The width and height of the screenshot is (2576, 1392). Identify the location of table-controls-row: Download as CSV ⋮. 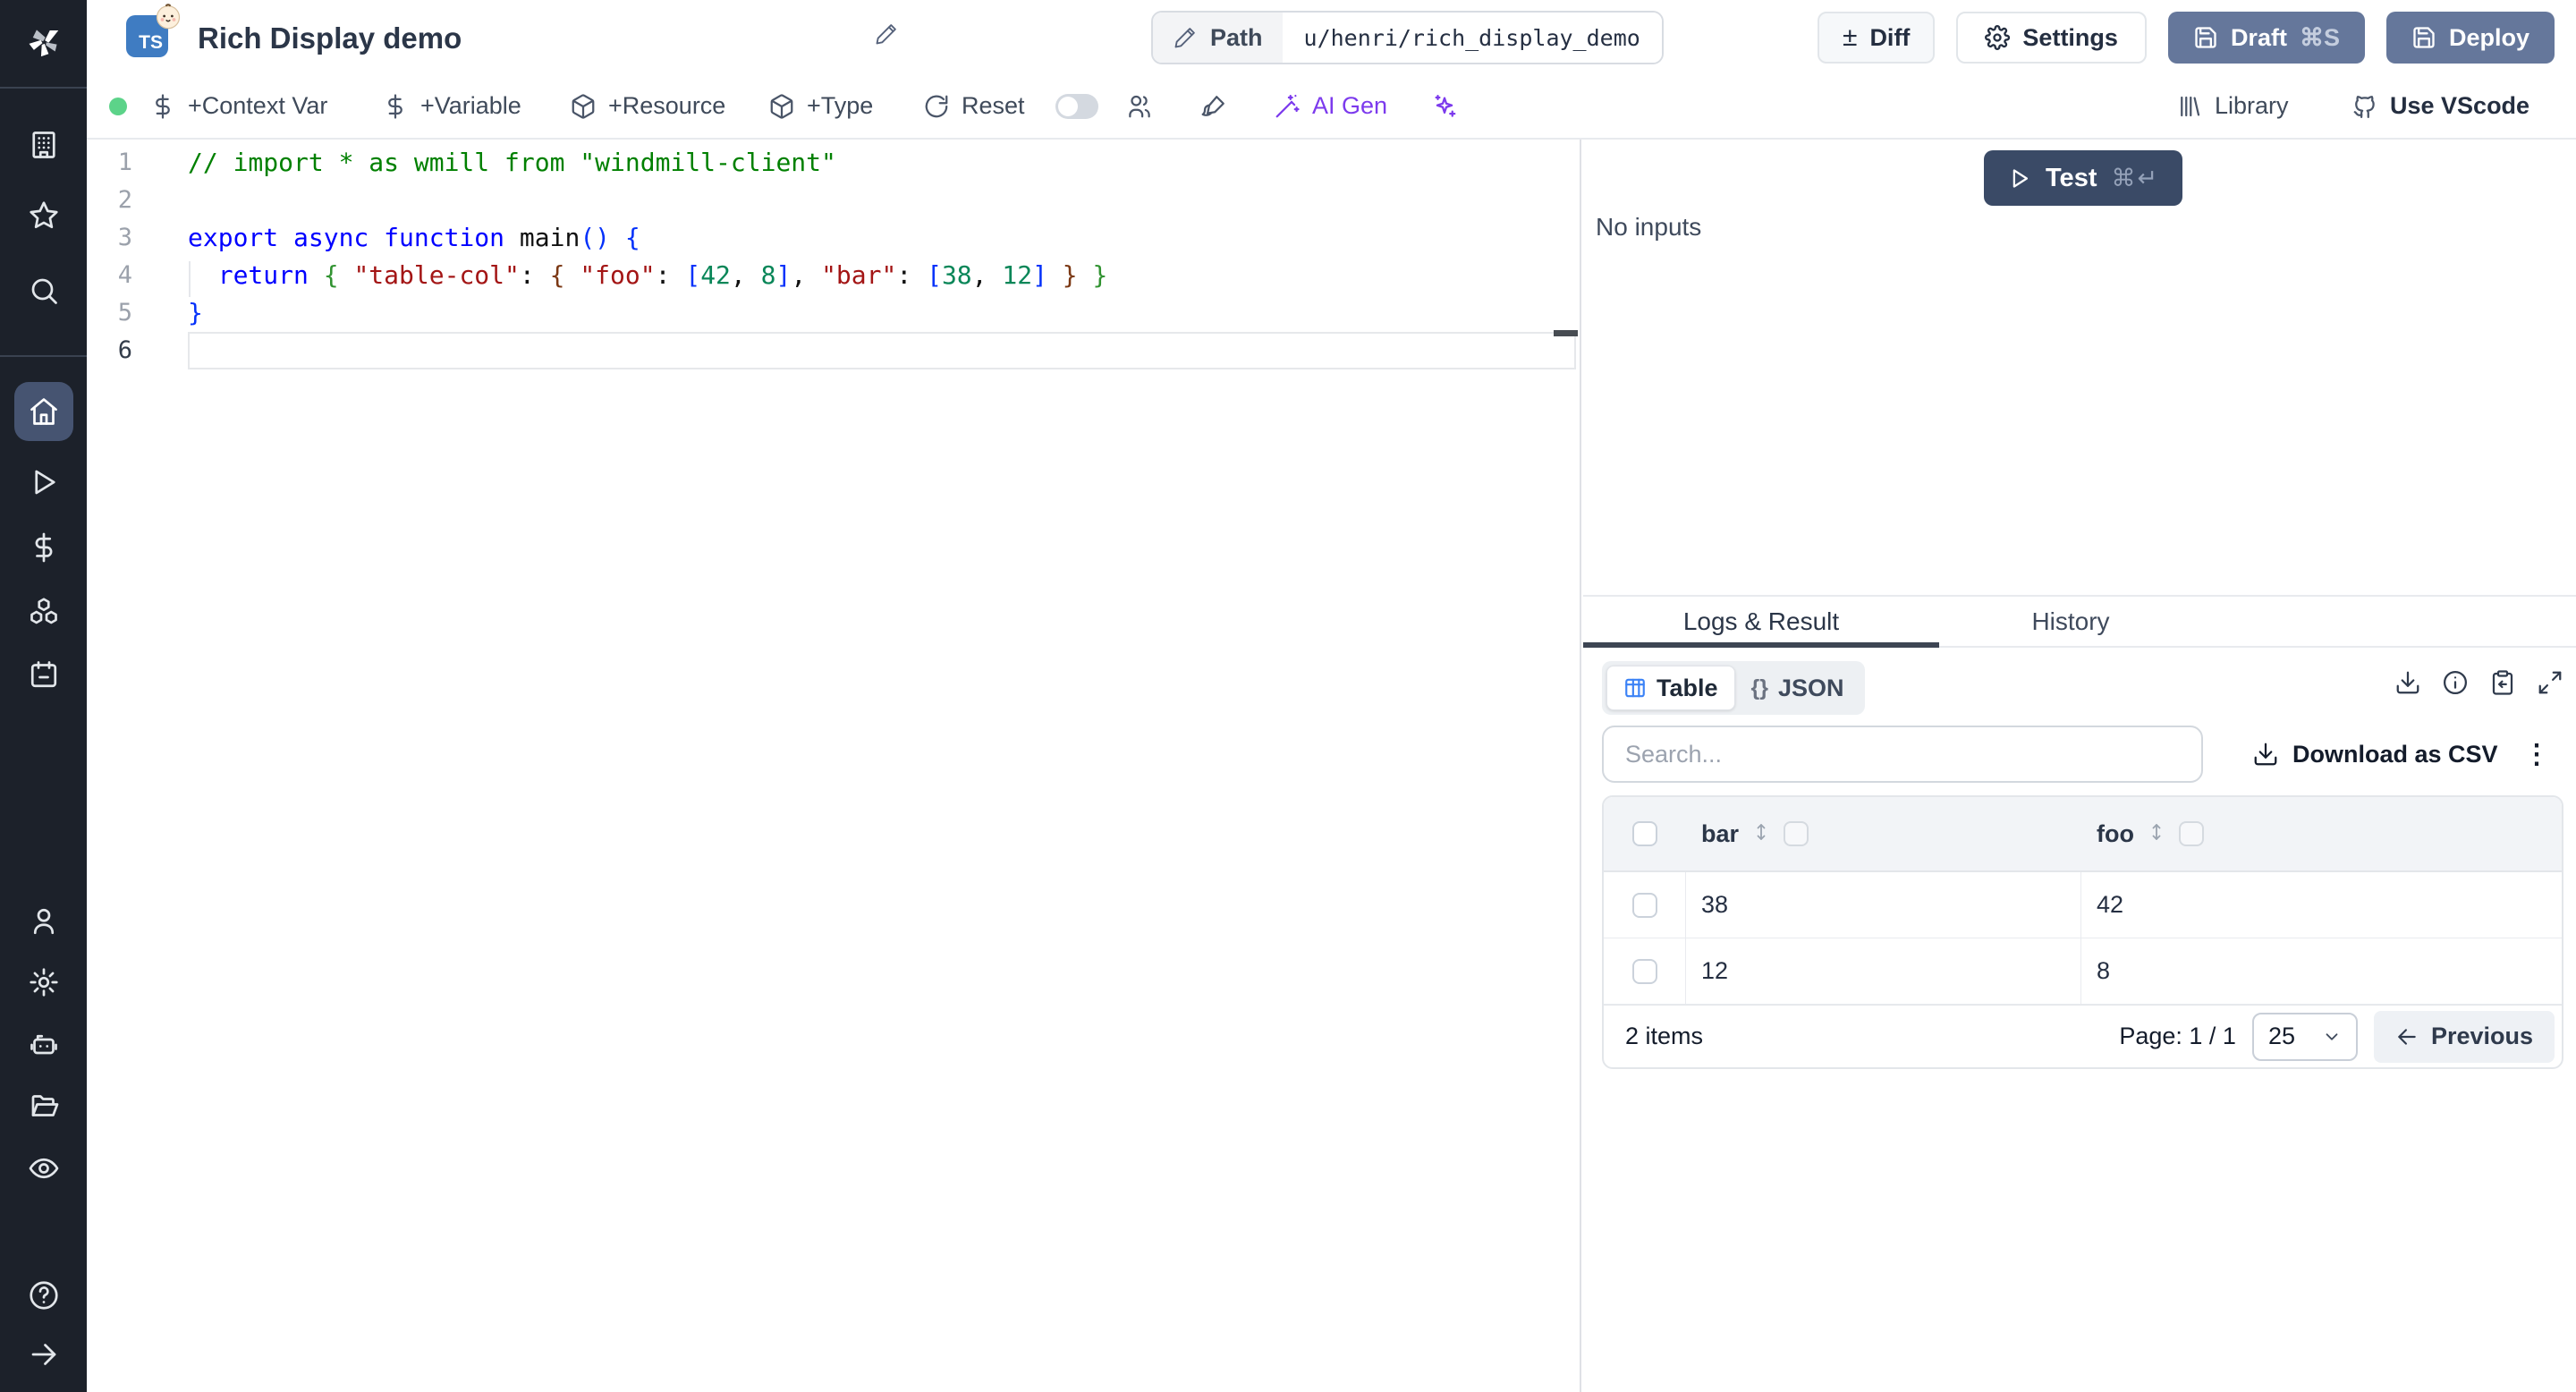
(2082, 754).